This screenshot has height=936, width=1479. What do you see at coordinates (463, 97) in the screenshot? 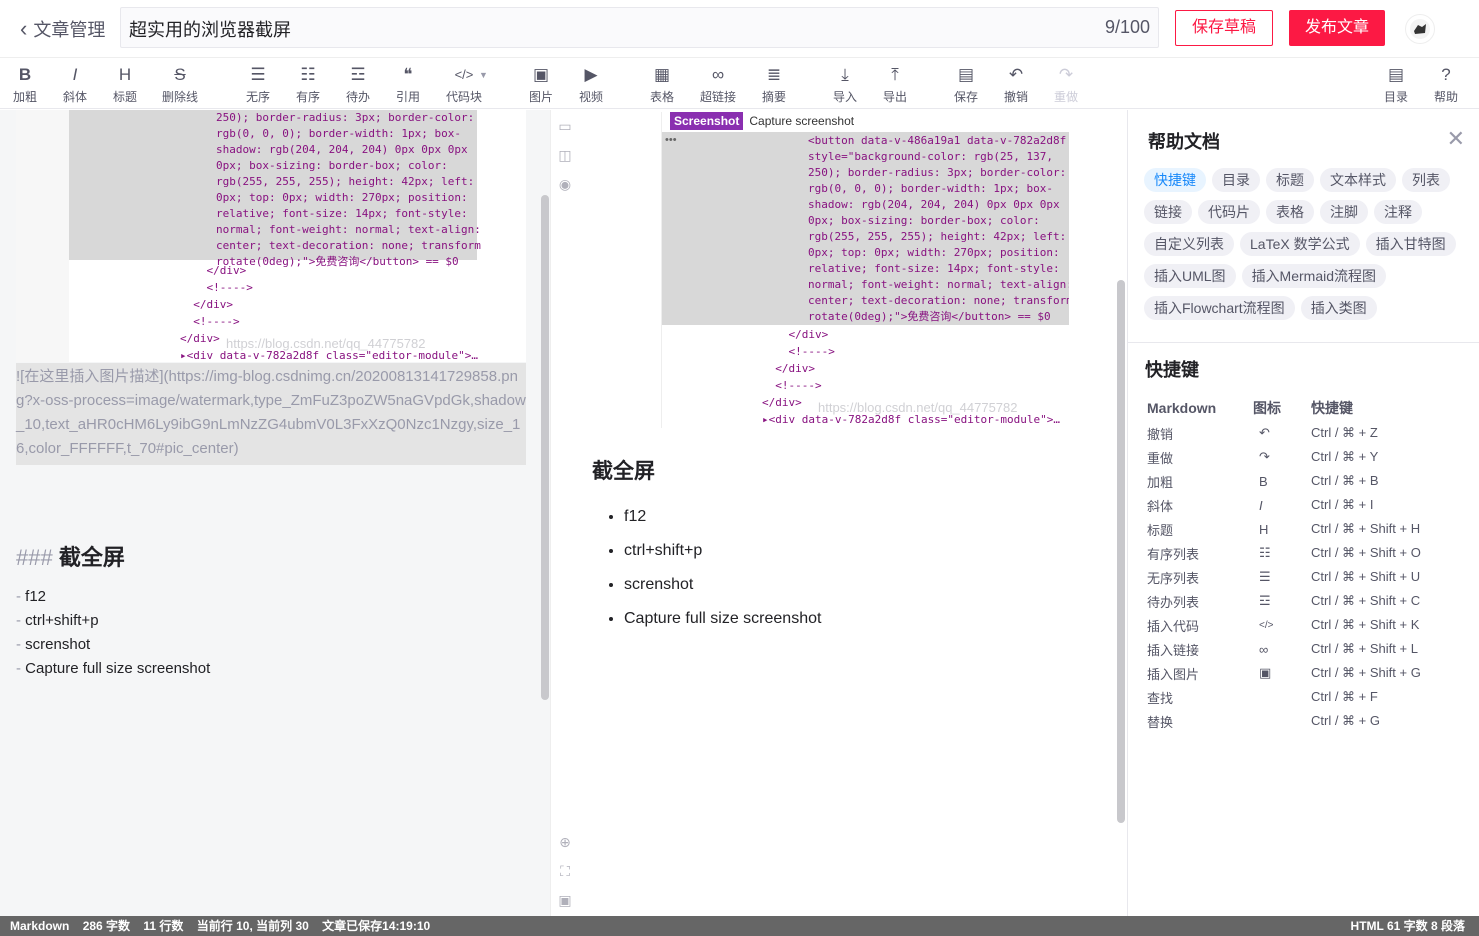
I see `code-block-label: 代码块` at bounding box center [463, 97].